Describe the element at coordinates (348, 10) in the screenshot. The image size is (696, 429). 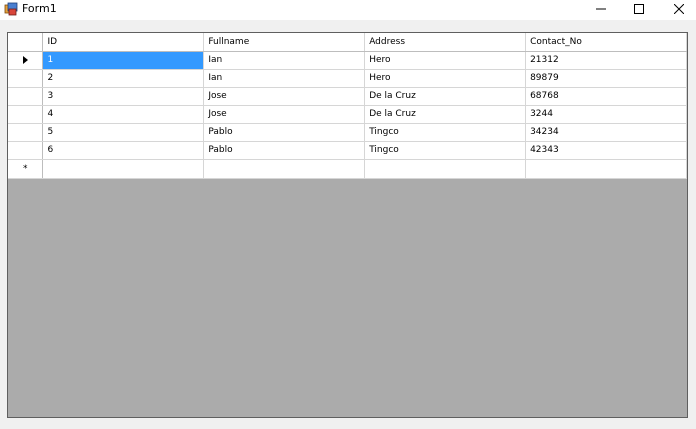
I see `title-bar: Form1` at that location.